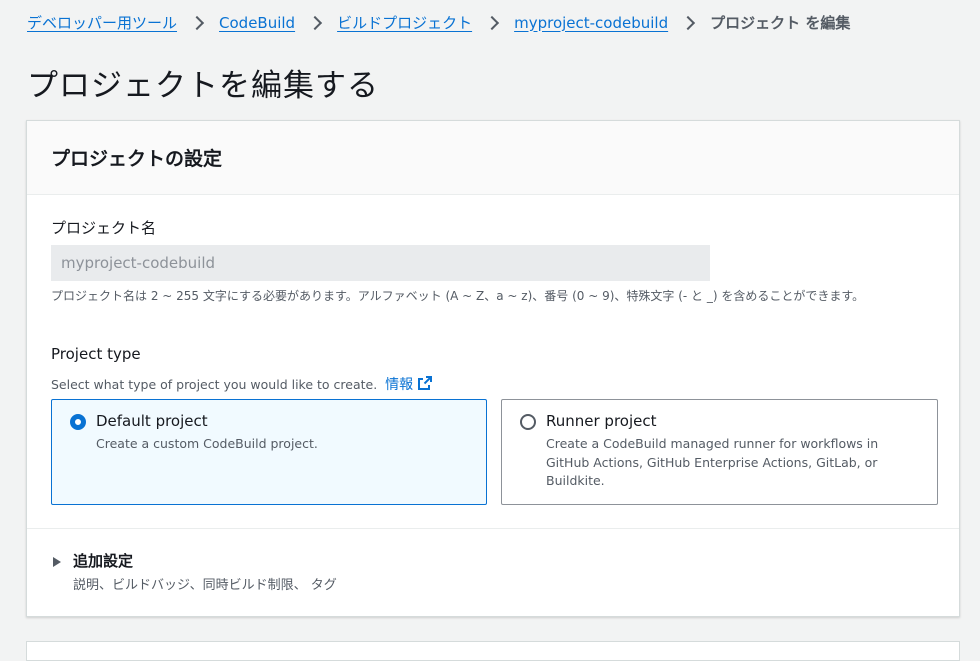 The image size is (980, 661). Describe the element at coordinates (591, 23) in the screenshot. I see `breadcrumb-project: myproject-codebuild` at that location.